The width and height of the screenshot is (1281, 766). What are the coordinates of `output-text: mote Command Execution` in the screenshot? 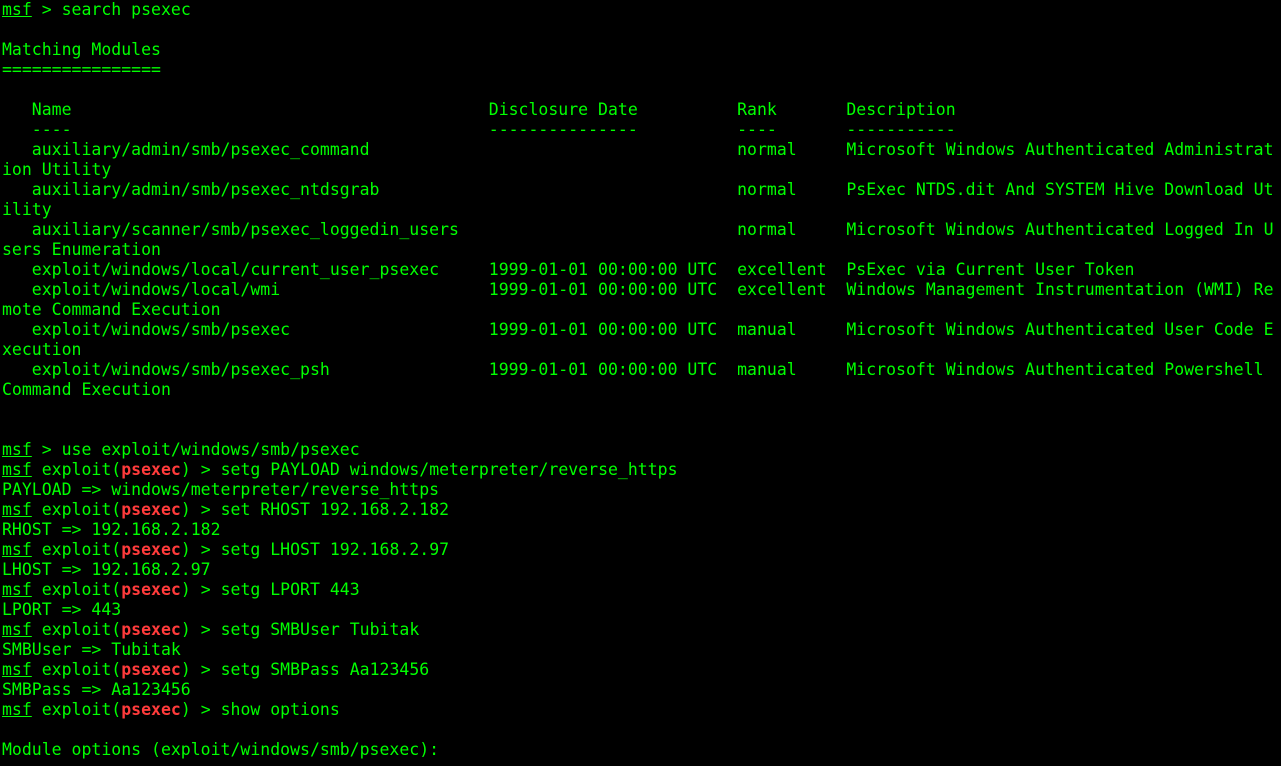 It's located at (111, 309).